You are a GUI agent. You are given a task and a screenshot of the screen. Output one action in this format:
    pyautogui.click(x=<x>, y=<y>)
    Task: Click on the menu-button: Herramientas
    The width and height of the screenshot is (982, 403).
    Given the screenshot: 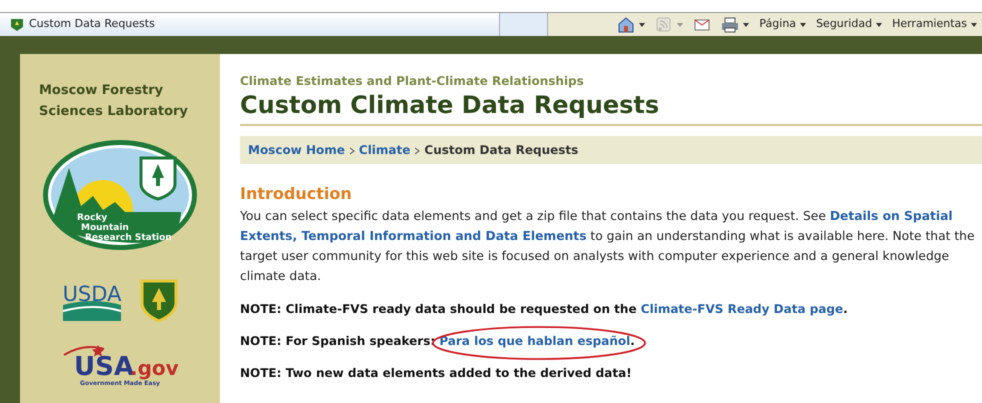 What is the action you would take?
    pyautogui.click(x=934, y=24)
    